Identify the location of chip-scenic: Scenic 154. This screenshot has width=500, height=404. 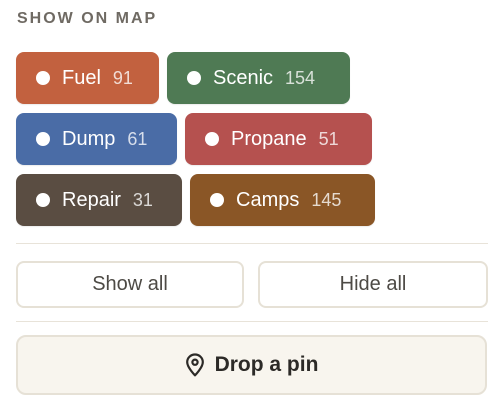
(258, 78).